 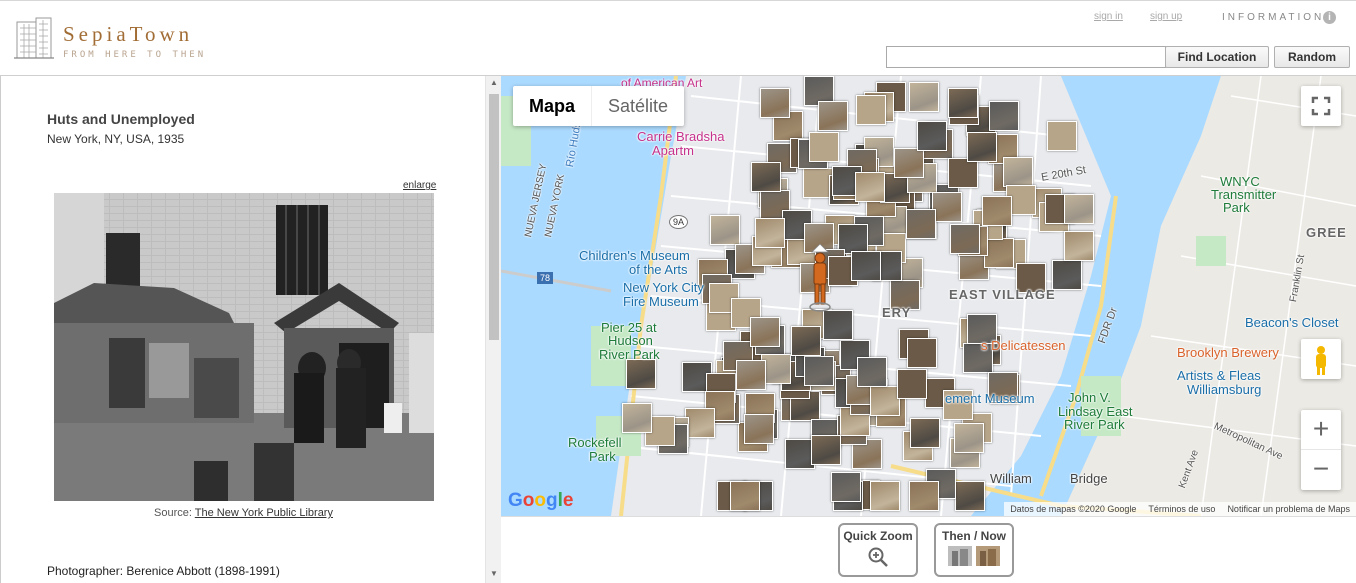 I want to click on building-logo-icon, so click(x=34, y=37).